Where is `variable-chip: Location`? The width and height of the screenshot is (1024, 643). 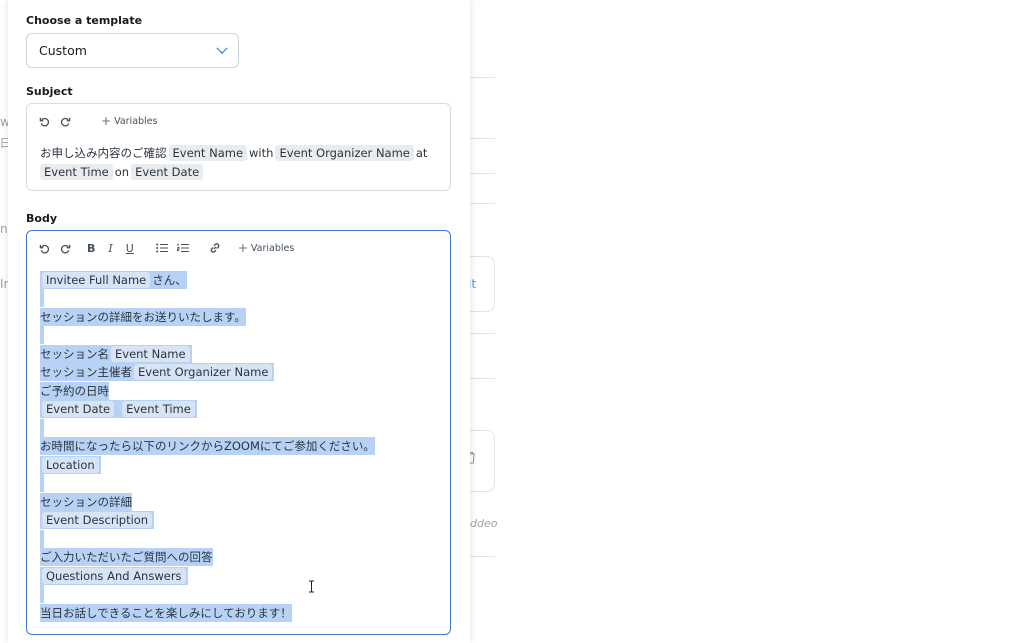 variable-chip: Location is located at coordinates (70, 465).